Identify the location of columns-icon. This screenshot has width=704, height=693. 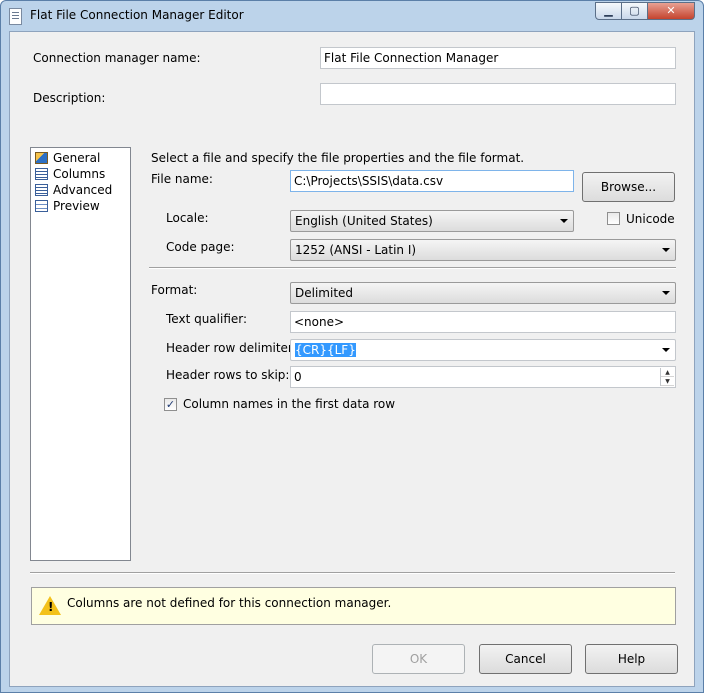
(41, 174).